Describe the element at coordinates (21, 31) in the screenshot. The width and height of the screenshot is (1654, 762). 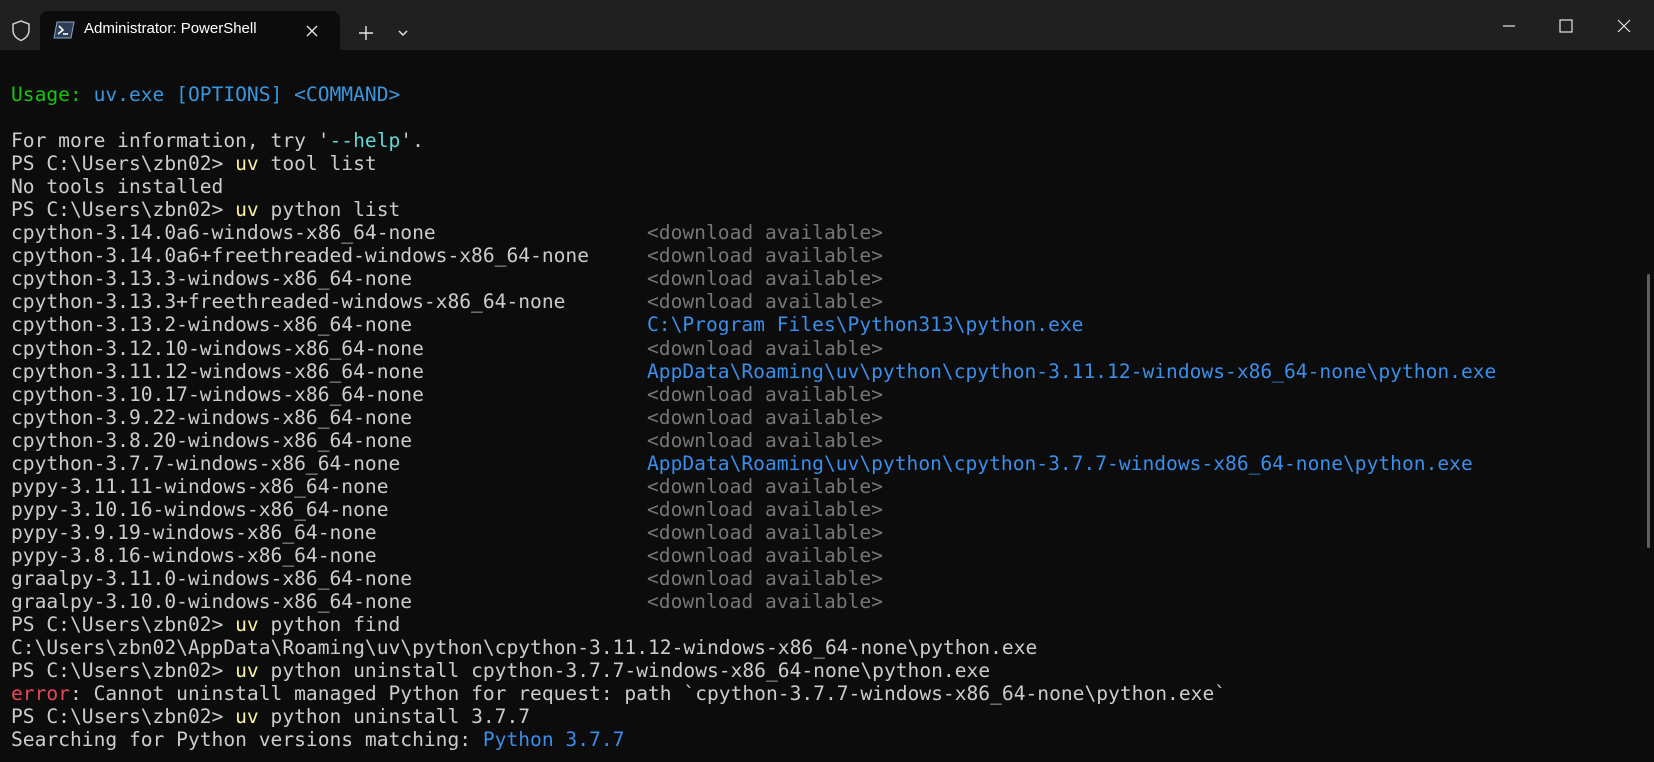
I see `shield-icon` at that location.